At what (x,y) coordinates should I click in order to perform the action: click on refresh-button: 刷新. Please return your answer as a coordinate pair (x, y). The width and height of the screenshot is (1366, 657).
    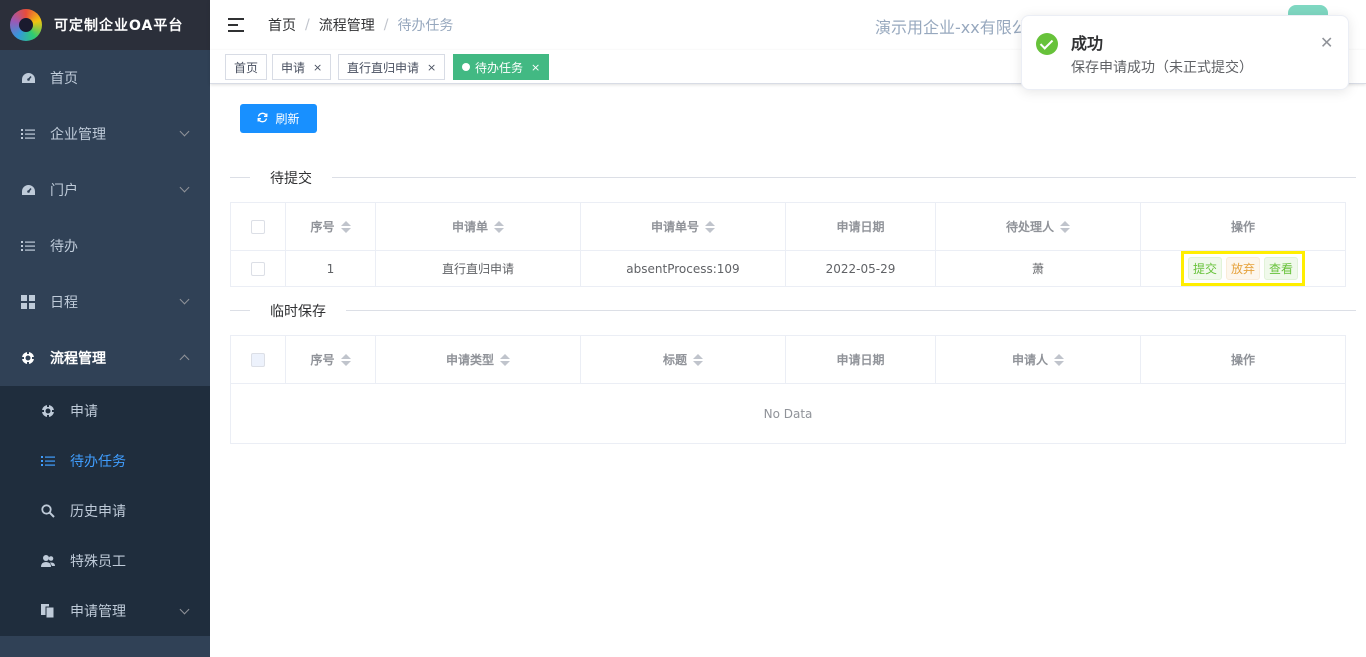
    Looking at the image, I should click on (278, 118).